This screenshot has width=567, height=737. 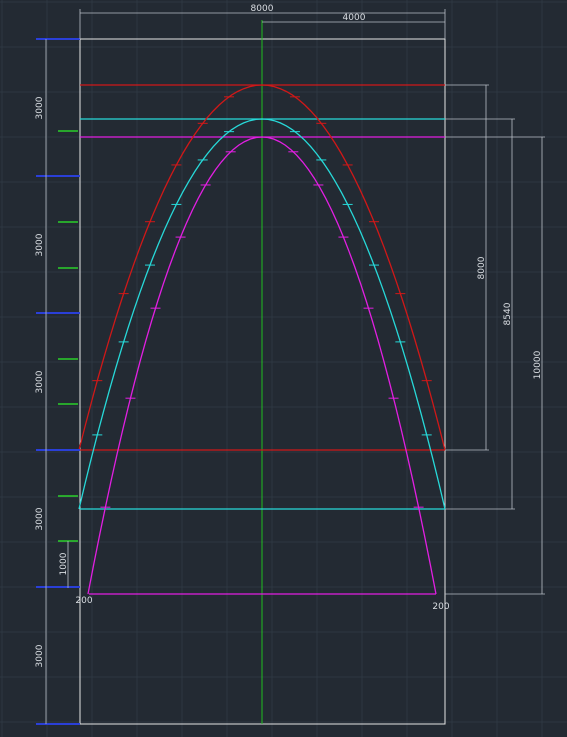 What do you see at coordinates (40, 655) in the screenshot?
I see `dim-label-left-5: 3000` at bounding box center [40, 655].